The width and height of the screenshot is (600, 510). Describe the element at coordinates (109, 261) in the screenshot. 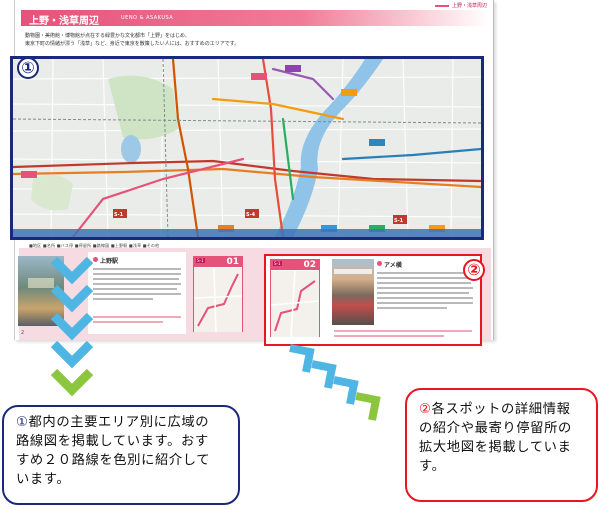

I see `ueno-spot-title: 上野駅` at that location.